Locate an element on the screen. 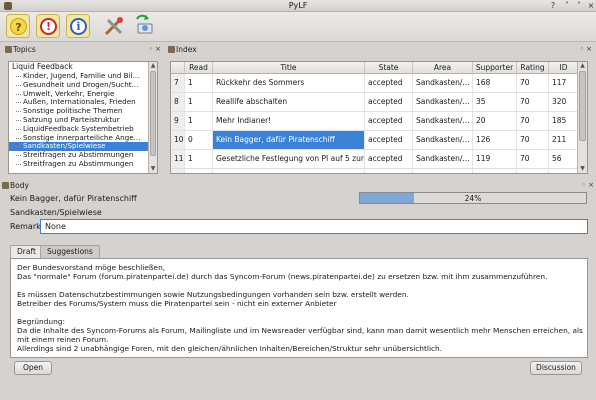 Image resolution: width=596 pixels, height=400 pixels. table-cell-id: 185 is located at coordinates (564, 121).